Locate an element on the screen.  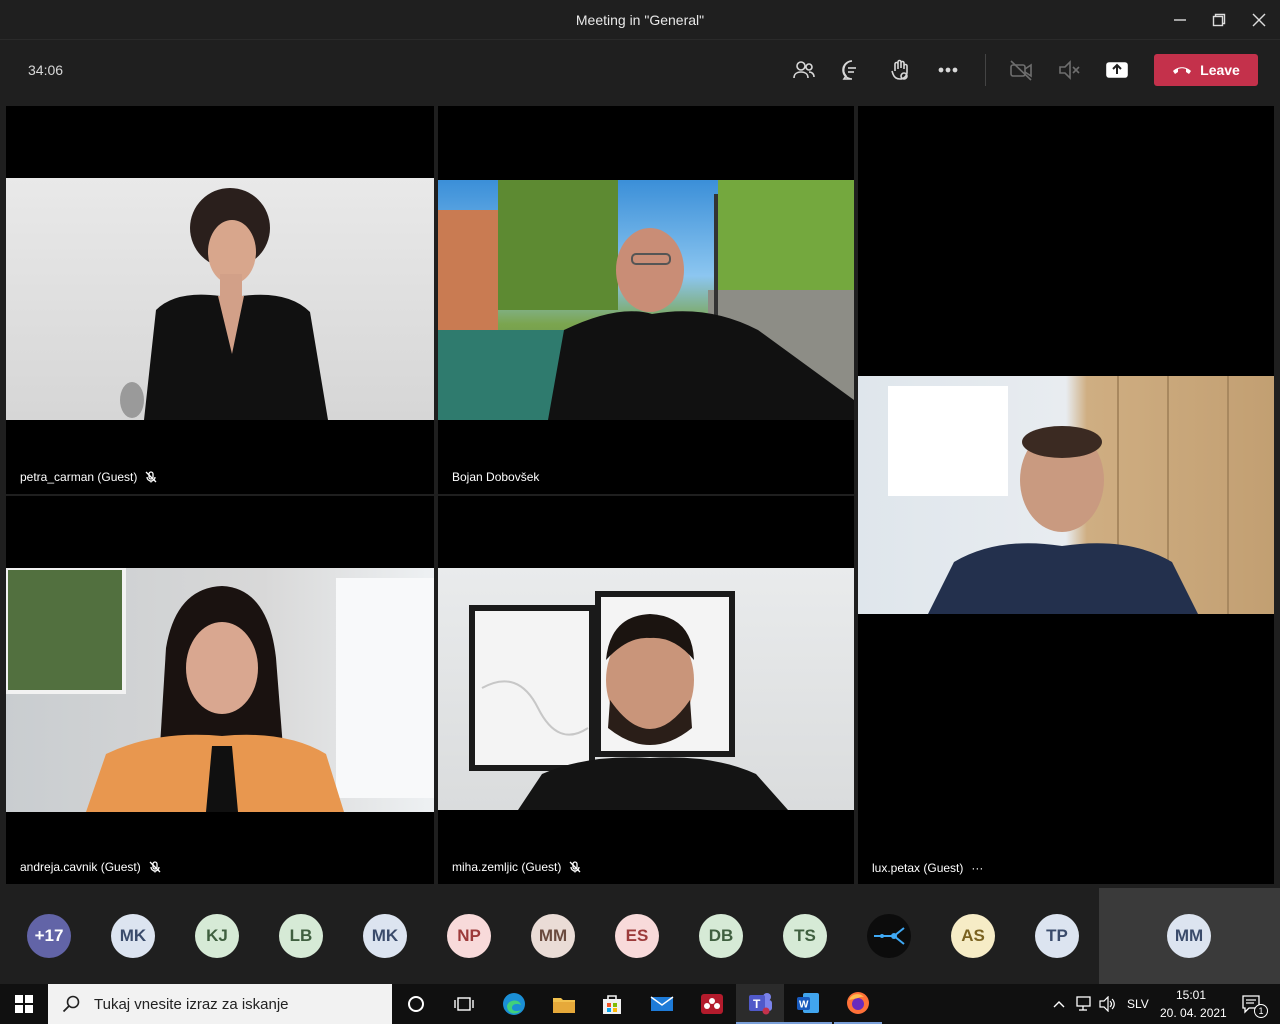
teams-taskbar-button: T is located at coordinates (760, 1004).